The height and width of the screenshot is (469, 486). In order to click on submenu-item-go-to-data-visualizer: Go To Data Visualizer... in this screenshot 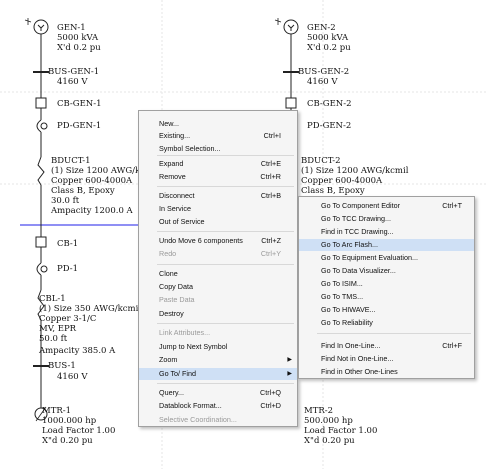, I will do `click(386, 271)`.